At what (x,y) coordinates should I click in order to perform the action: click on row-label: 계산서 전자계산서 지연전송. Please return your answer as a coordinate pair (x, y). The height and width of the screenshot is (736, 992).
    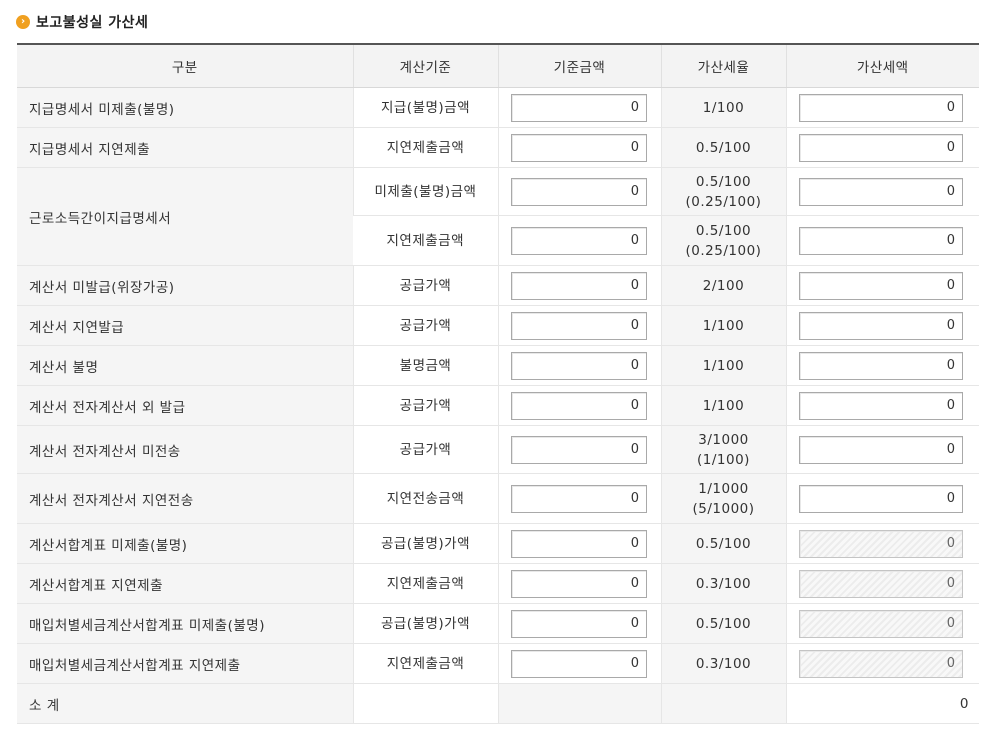
    Looking at the image, I should click on (185, 498).